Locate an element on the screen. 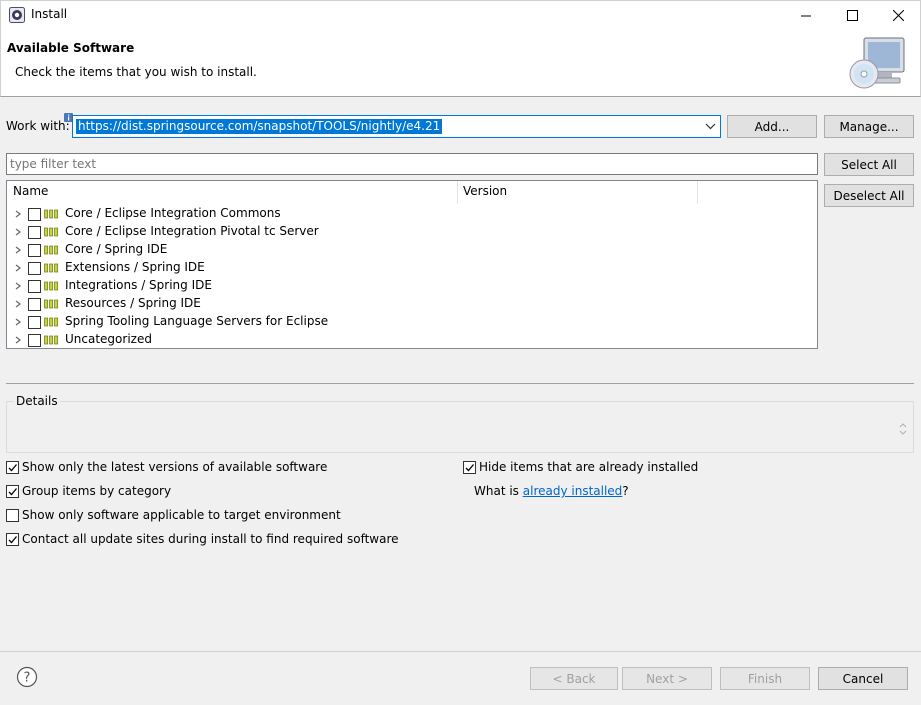 The width and height of the screenshot is (921, 705). target-environment-checkbox is located at coordinates (12, 515).